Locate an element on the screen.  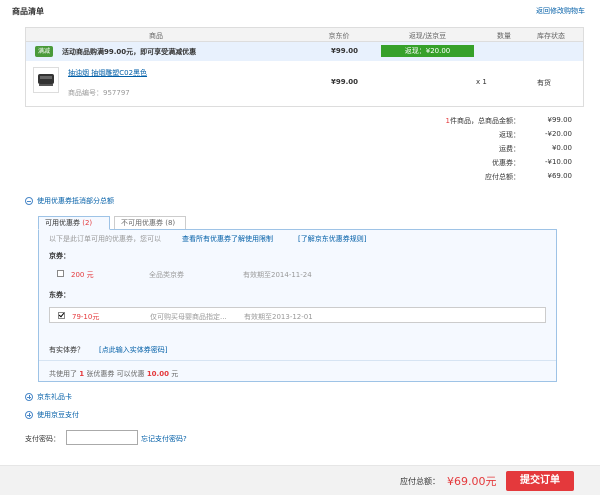
total-value: ¥69.00元 is located at coordinates (472, 481).